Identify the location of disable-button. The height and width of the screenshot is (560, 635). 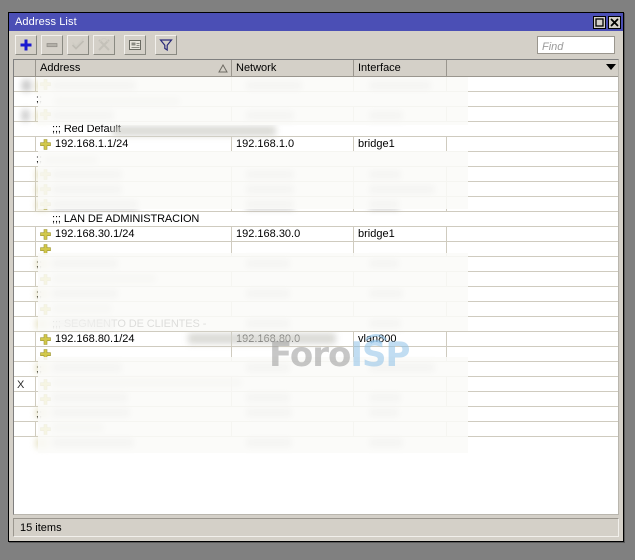
(104, 45).